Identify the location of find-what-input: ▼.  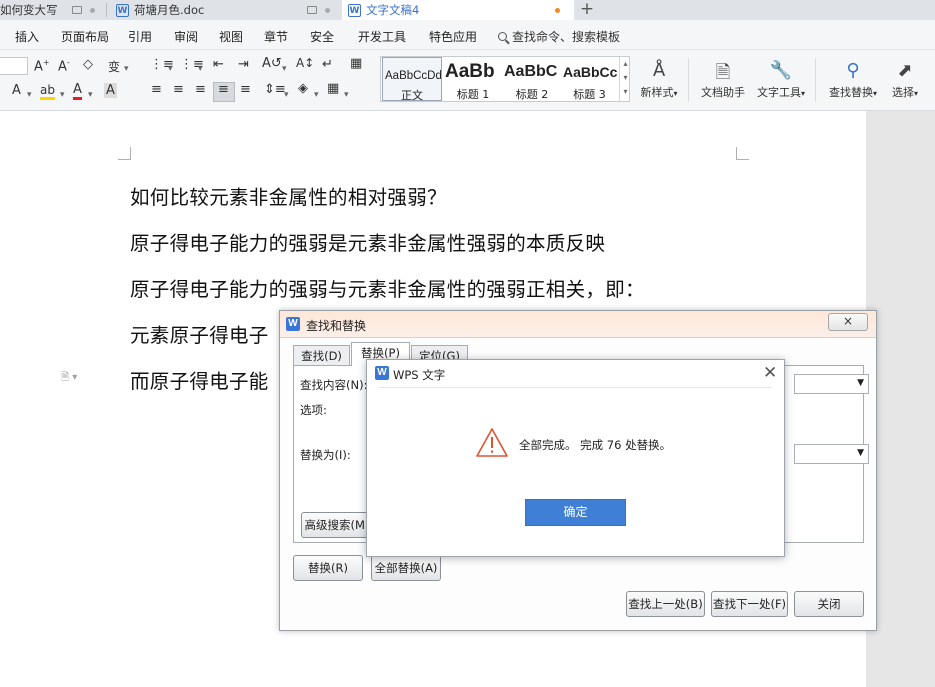
(831, 384).